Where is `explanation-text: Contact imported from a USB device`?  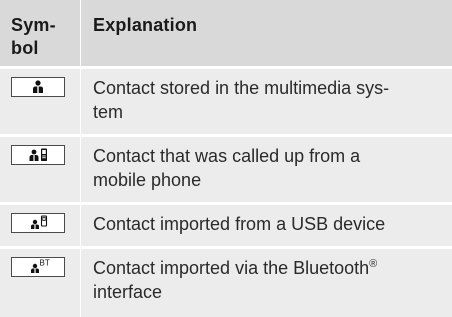
explanation-text: Contact imported from a USB device is located at coordinates (239, 224).